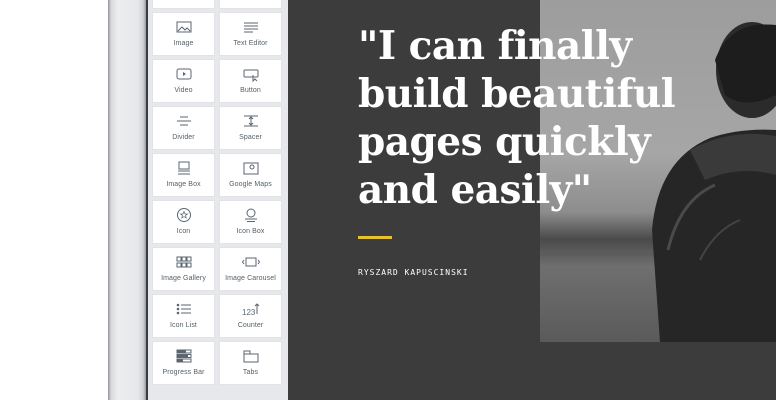 The image size is (776, 400). What do you see at coordinates (250, 184) in the screenshot?
I see `widget-label: Google Maps` at bounding box center [250, 184].